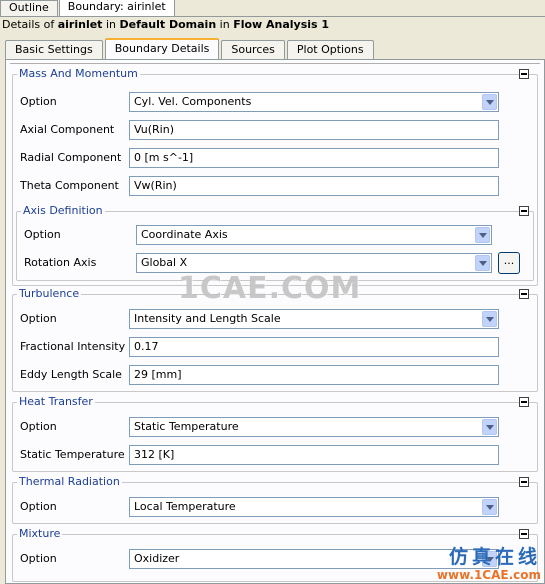  Describe the element at coordinates (38, 558) in the screenshot. I see `mixture-option-label: Option` at that location.